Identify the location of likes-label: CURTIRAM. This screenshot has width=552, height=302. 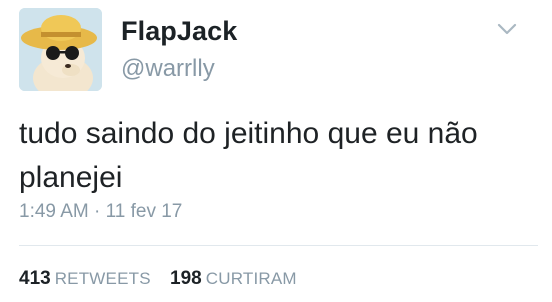
(251, 278).